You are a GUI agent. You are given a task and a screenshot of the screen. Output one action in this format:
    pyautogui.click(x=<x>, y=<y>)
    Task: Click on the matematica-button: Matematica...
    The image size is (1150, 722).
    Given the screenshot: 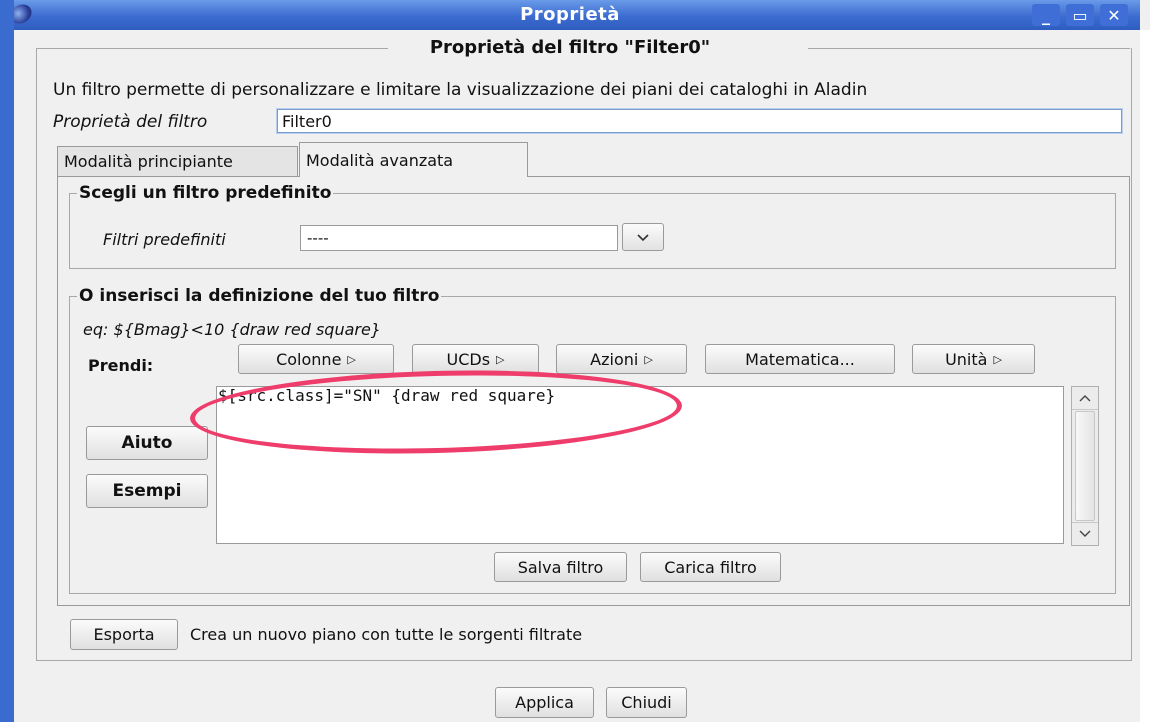 What is the action you would take?
    pyautogui.click(x=800, y=359)
    